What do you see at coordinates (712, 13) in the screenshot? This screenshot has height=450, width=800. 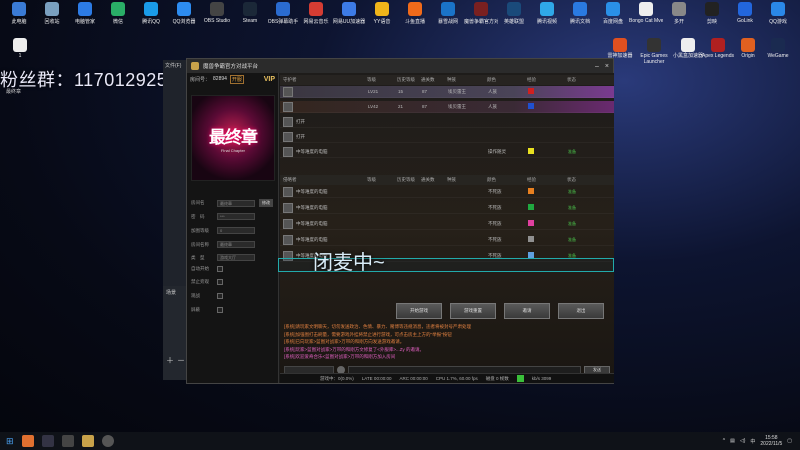 I see `desktop-icon: 剪映` at bounding box center [712, 13].